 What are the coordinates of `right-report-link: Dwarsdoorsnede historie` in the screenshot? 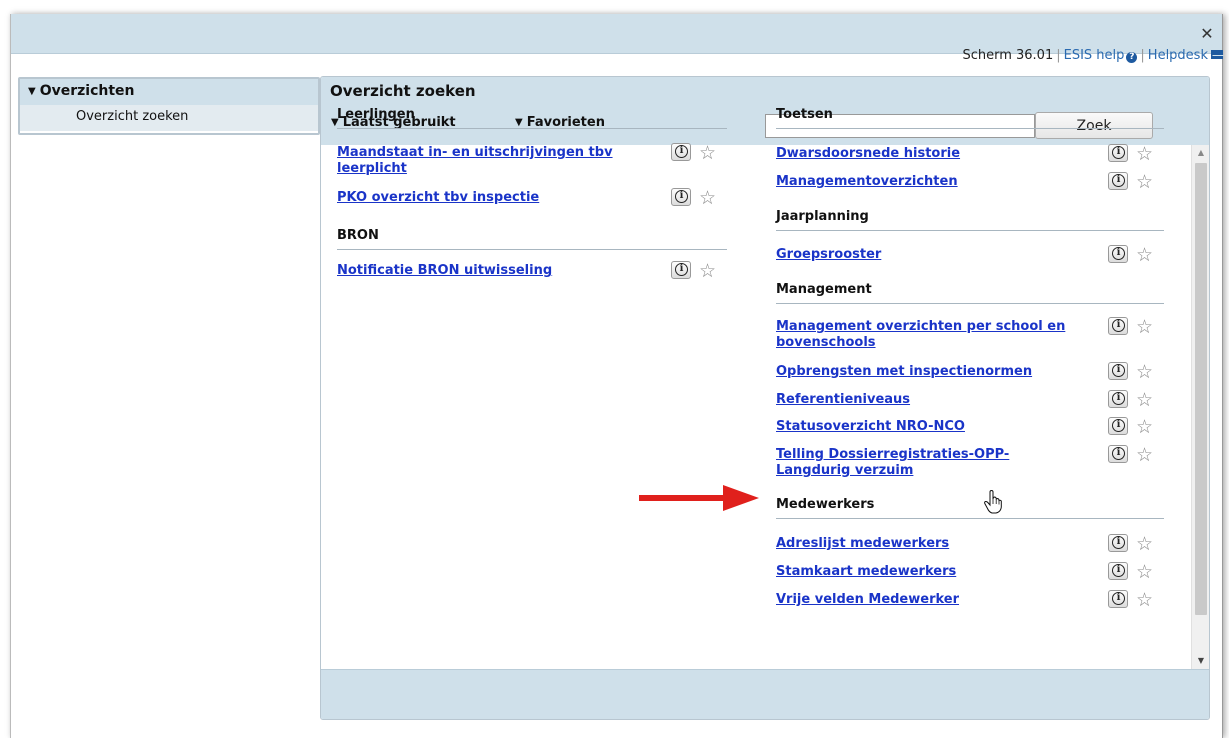 It's located at (927, 154).